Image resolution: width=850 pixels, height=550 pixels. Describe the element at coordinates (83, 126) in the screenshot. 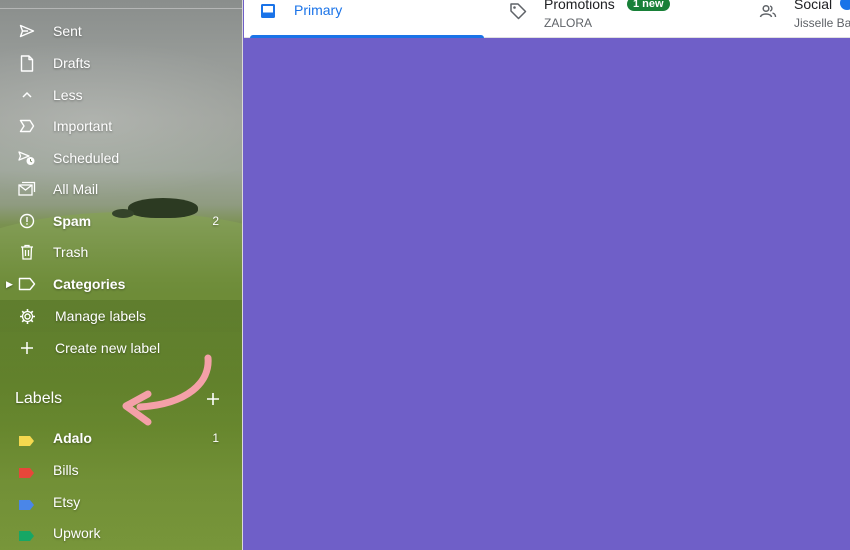

I see `sidebar-item-label: Important` at that location.